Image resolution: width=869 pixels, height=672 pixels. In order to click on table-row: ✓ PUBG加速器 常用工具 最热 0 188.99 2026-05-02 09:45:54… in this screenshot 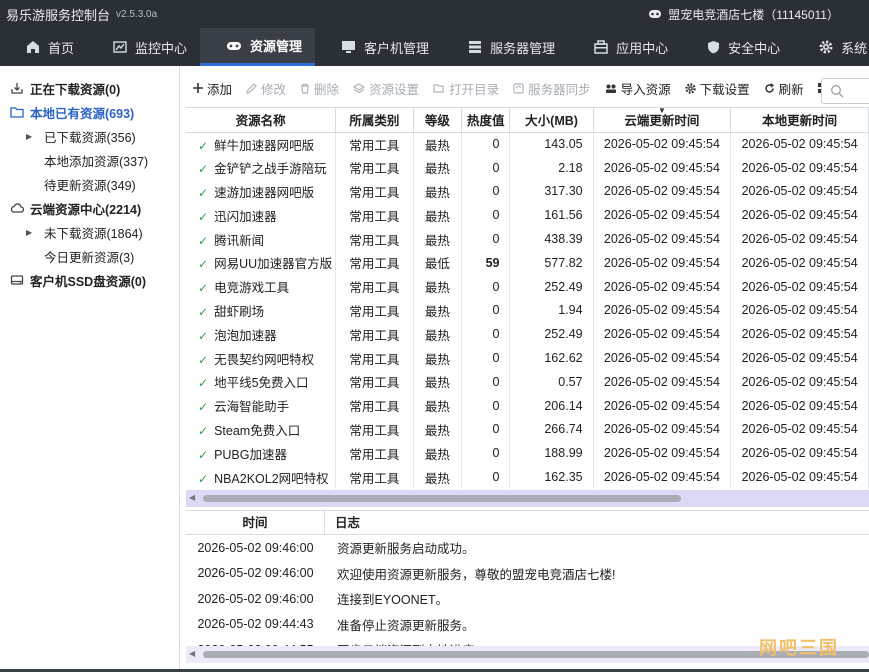, I will do `click(527, 453)`.